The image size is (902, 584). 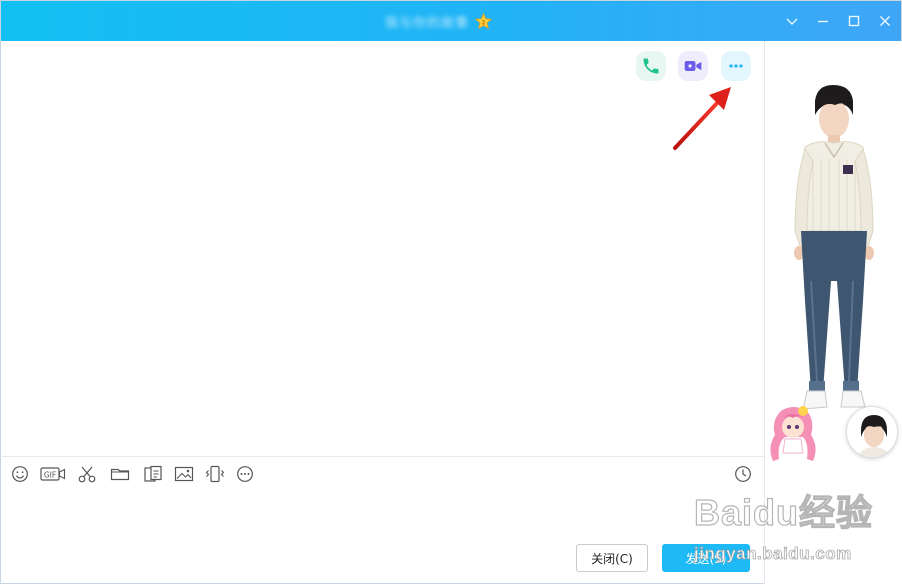 I want to click on star-badge-icon: 2, so click(x=484, y=20).